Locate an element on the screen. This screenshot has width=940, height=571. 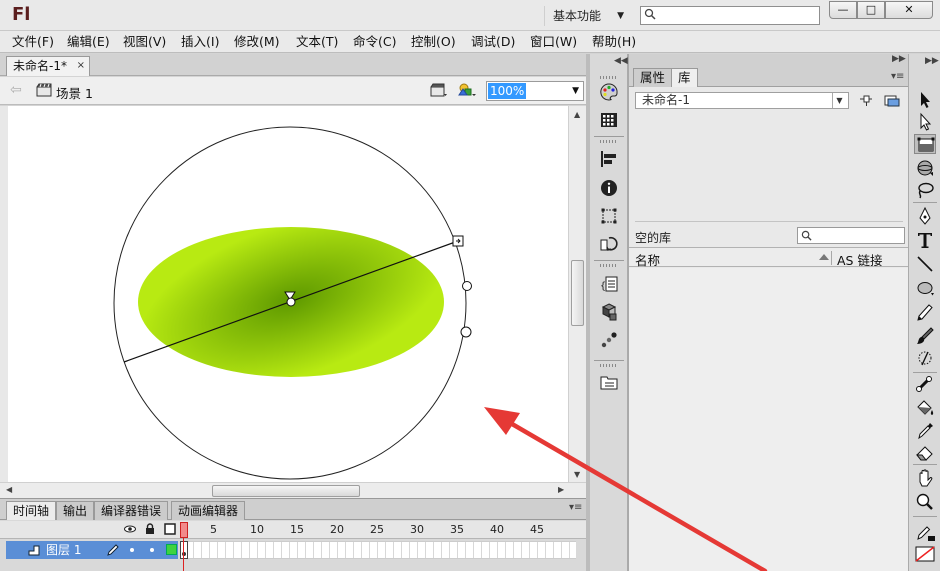
frame-ruler: 1 5 10 15 20 25 30 35 40 45 is located at coordinates (378, 530).